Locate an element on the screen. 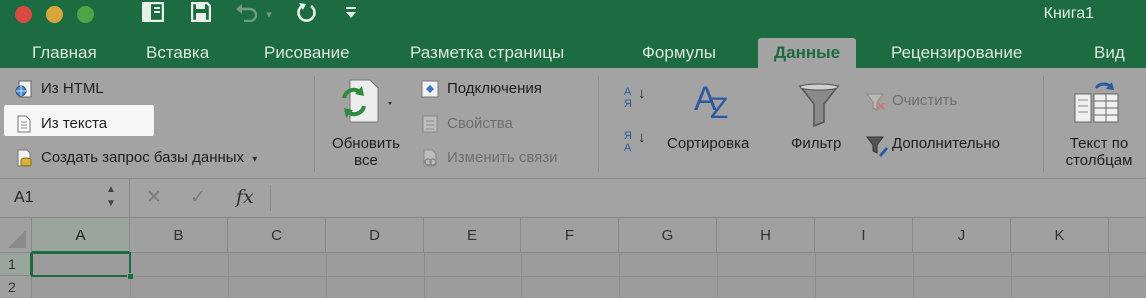 The height and width of the screenshot is (298, 1146). sort-ascending-button: А Я ↓ is located at coordinates (639, 98).